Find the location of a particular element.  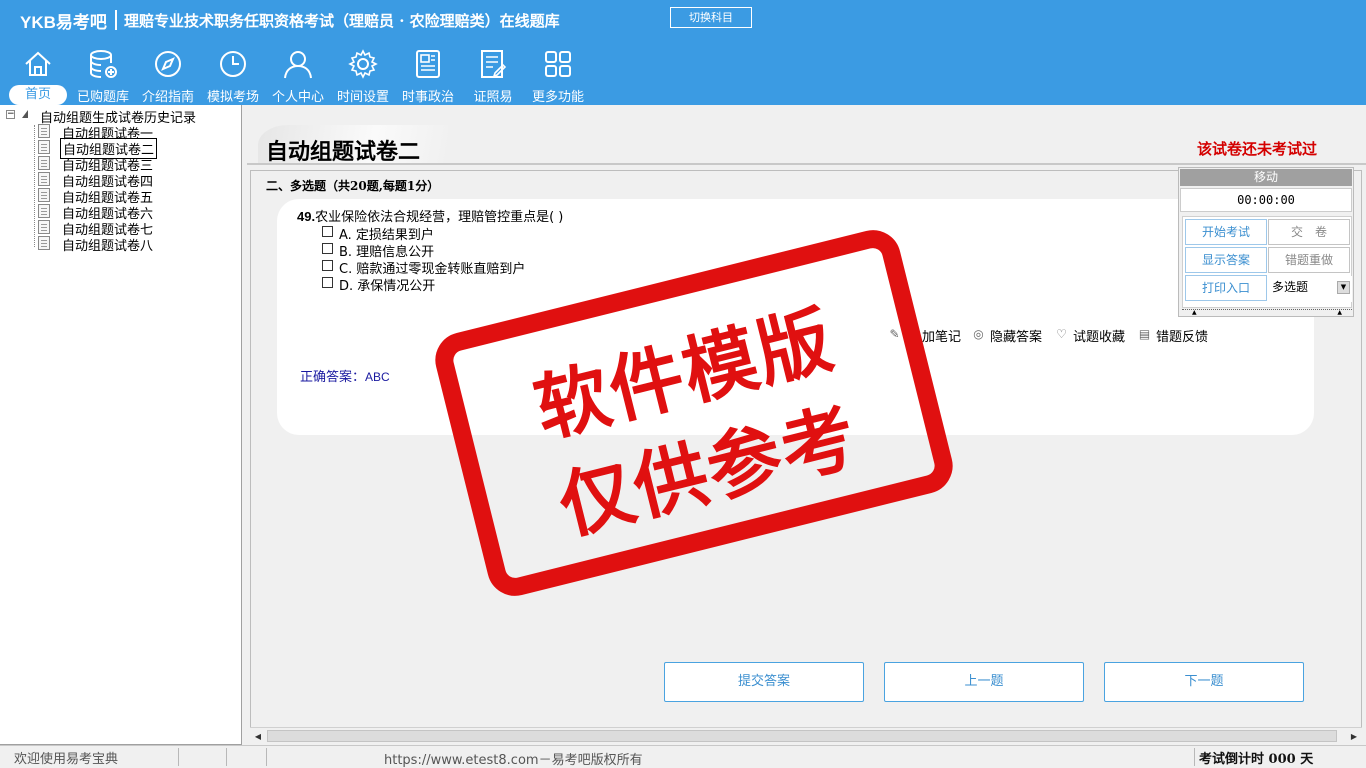

redo-wrong-button: 错题重做 is located at coordinates (1309, 260).